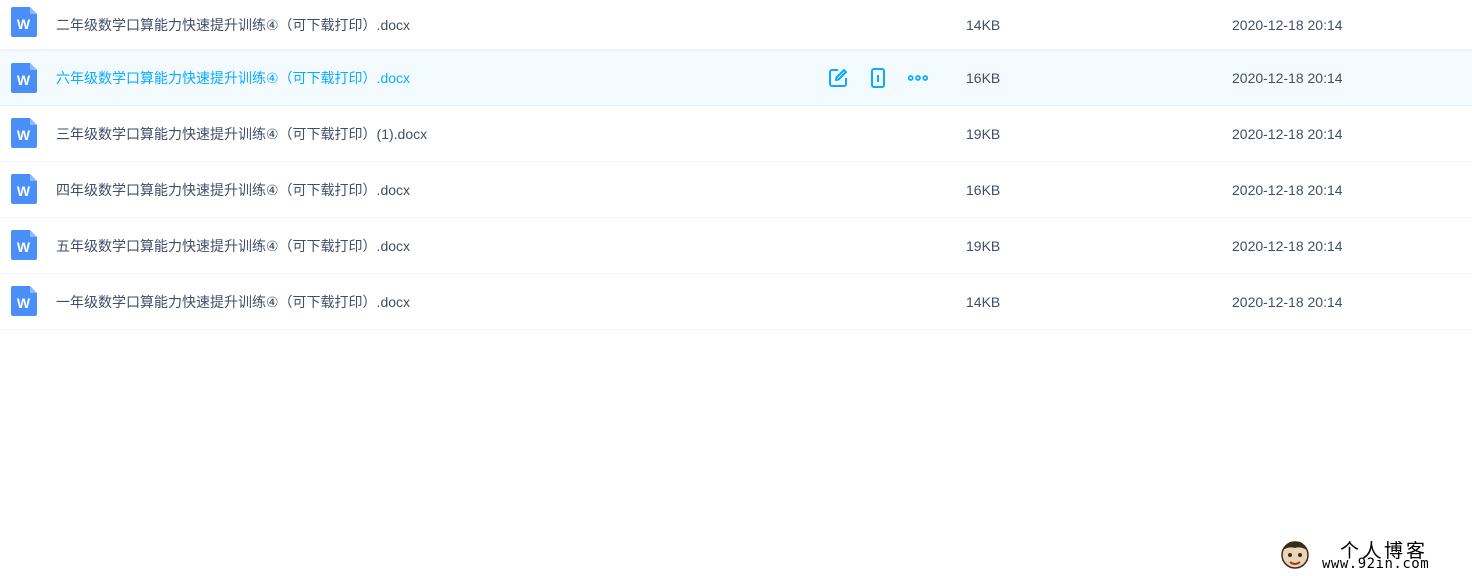 Image resolution: width=1472 pixels, height=576 pixels. What do you see at coordinates (1376, 564) in the screenshot?
I see `watermark-url: www.92in.com` at bounding box center [1376, 564].